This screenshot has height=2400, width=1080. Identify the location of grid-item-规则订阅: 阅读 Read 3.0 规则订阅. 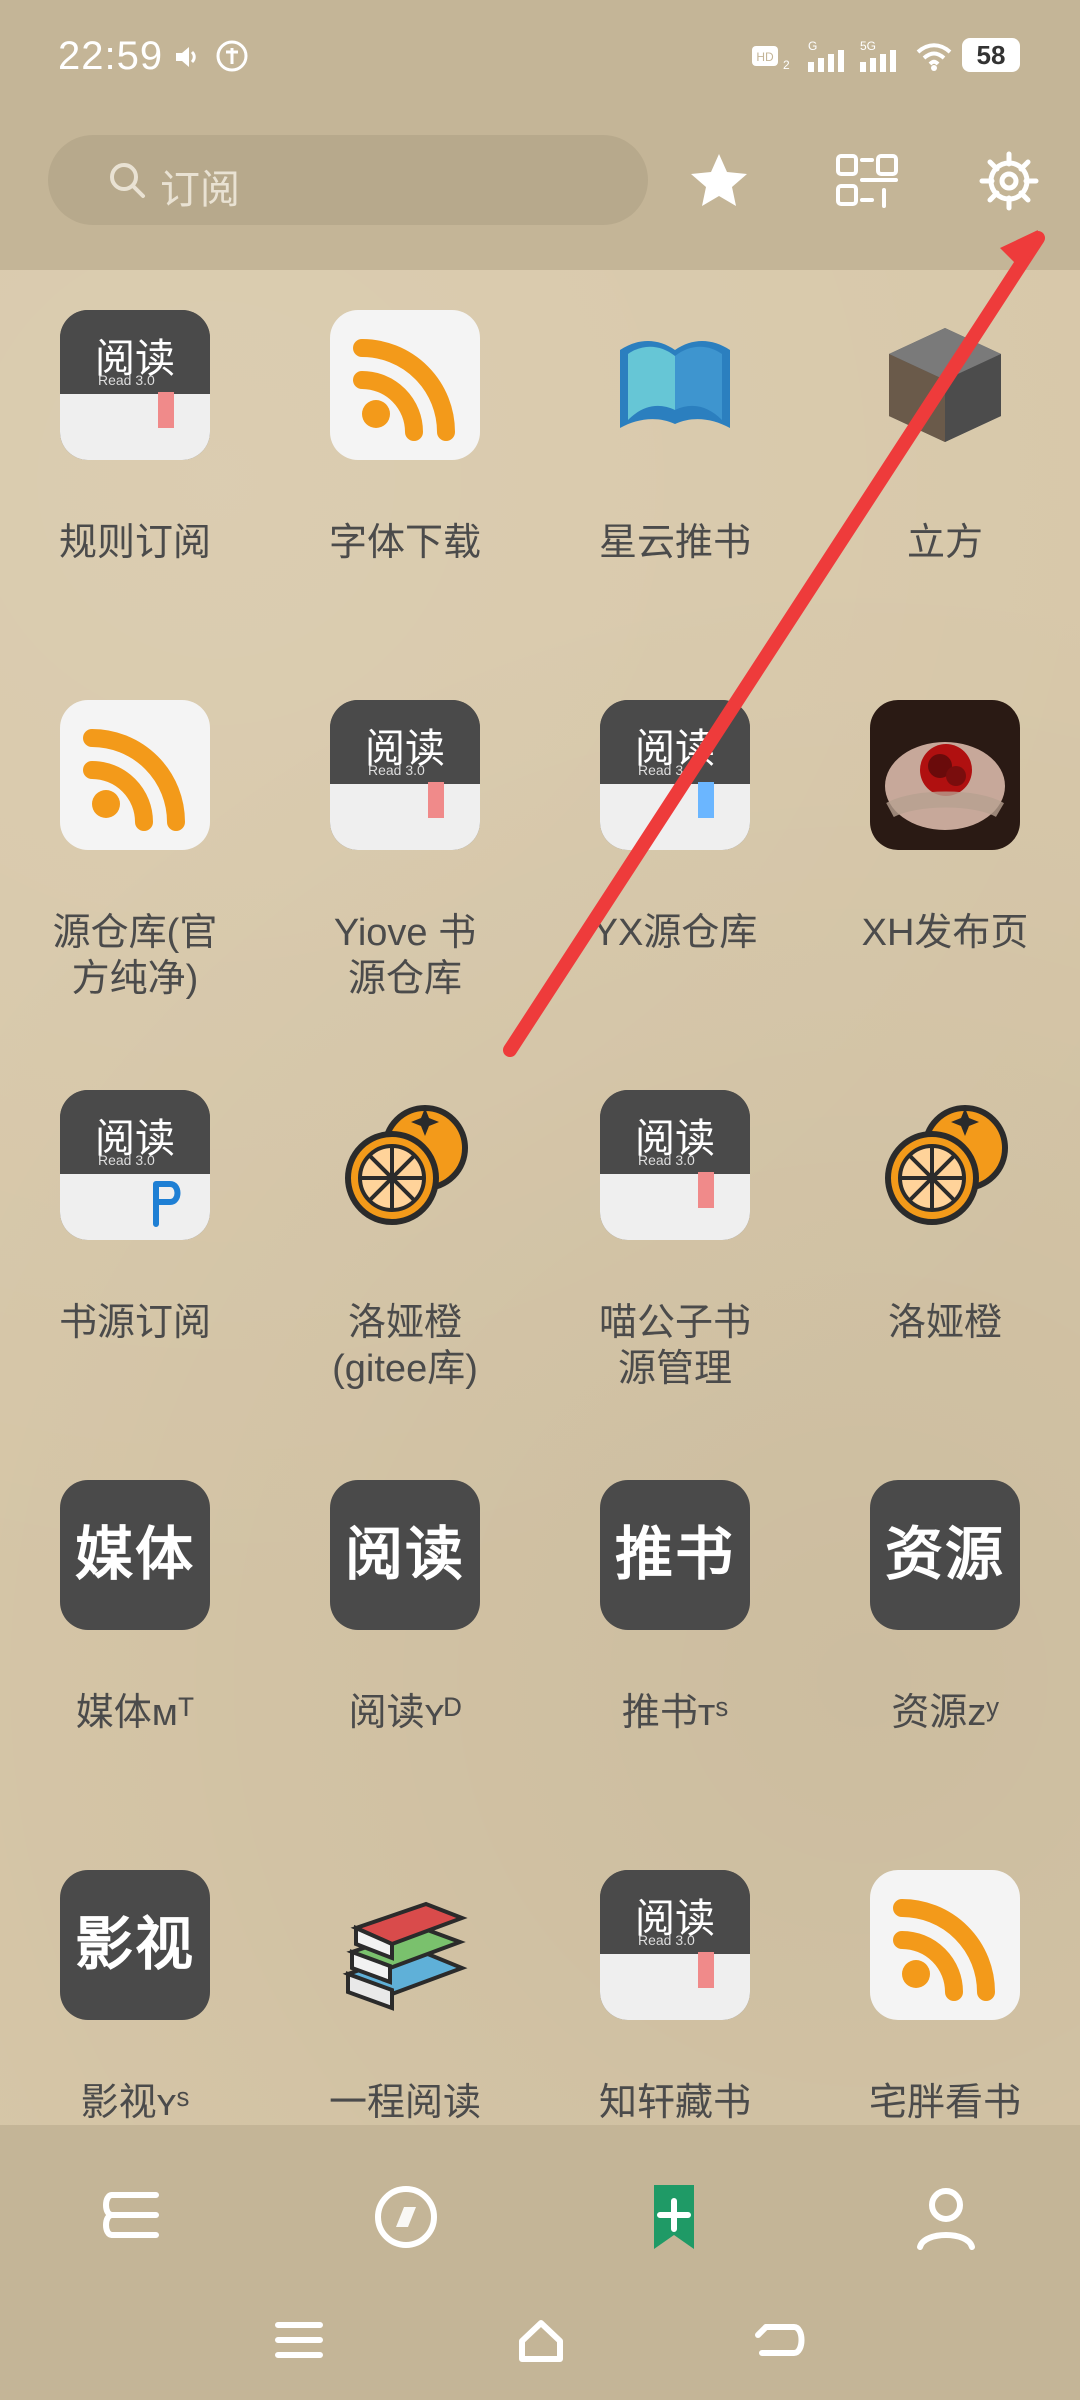
(135, 490).